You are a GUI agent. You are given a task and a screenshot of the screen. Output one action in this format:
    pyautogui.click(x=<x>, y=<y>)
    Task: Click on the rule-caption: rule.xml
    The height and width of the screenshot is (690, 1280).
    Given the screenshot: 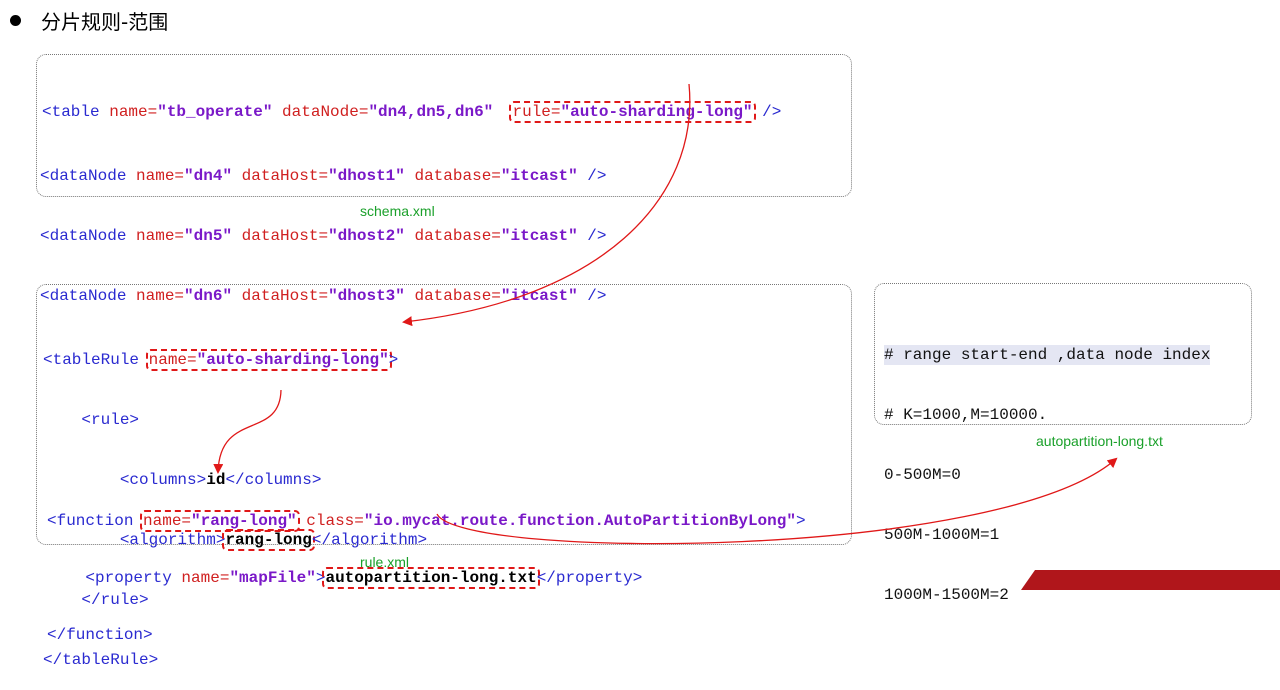 What is the action you would take?
    pyautogui.click(x=385, y=562)
    